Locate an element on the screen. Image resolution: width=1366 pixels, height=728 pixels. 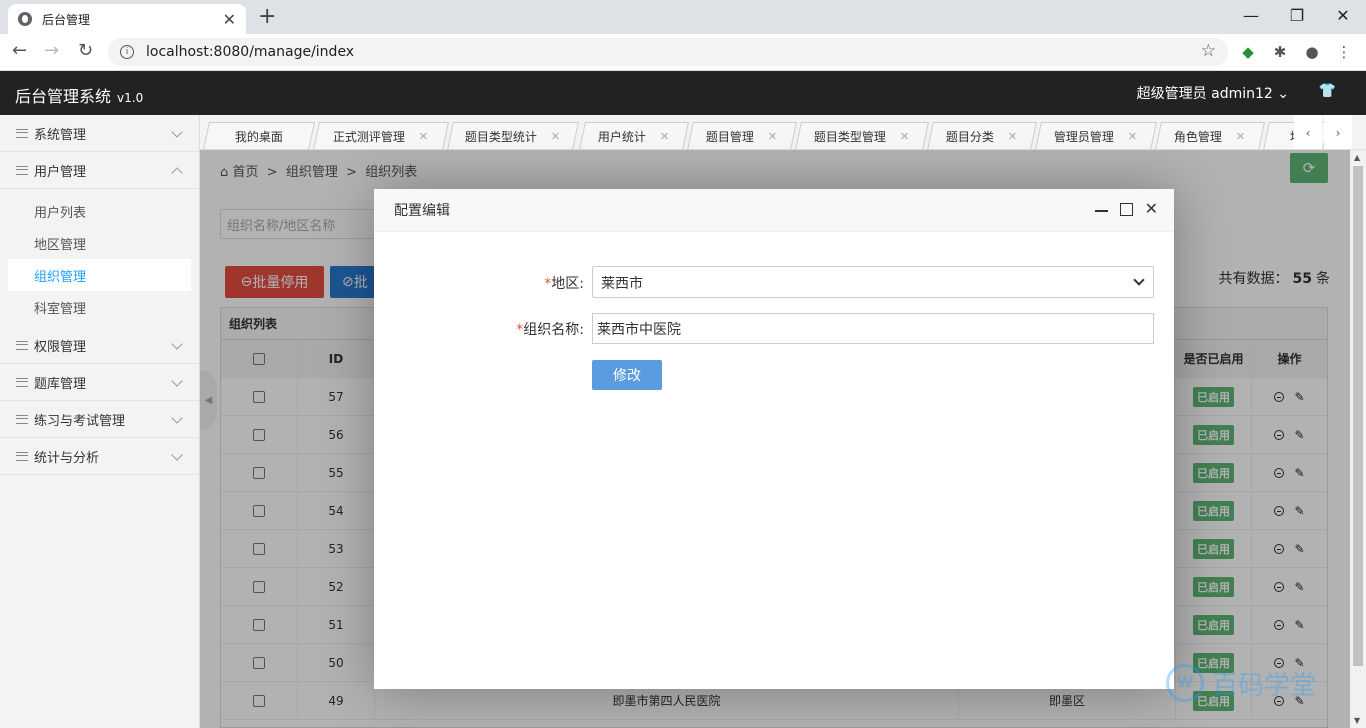
globe-icon is located at coordinates (25, 19).